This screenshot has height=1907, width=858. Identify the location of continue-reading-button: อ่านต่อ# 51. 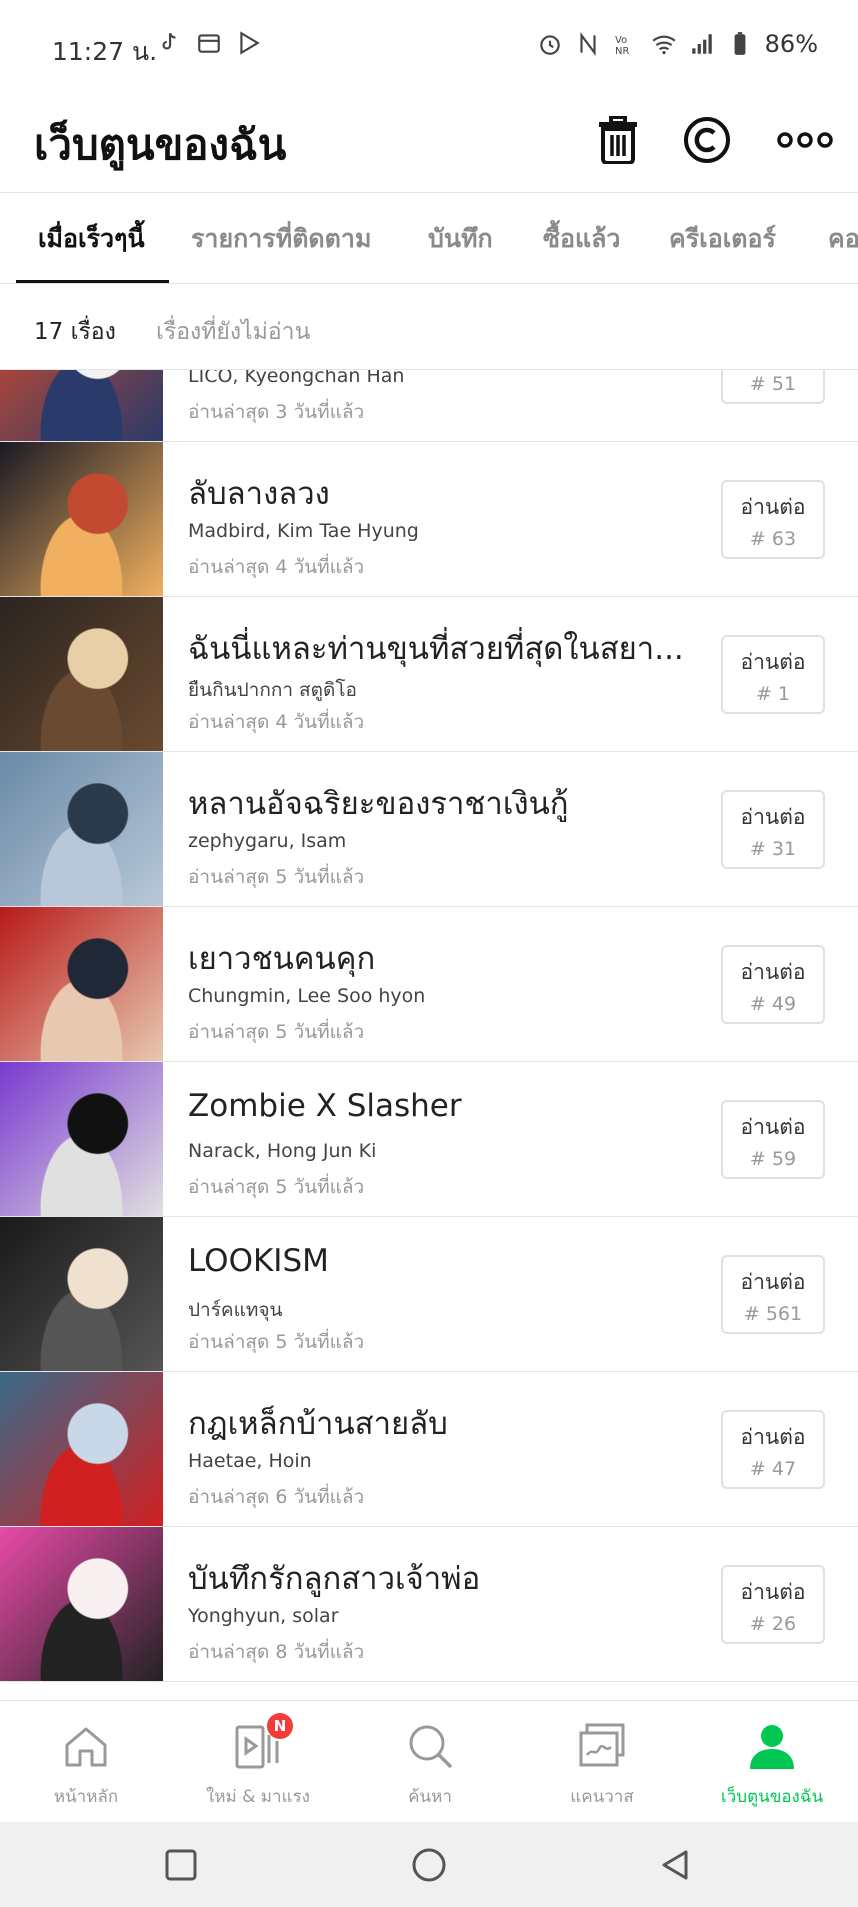
(773, 387).